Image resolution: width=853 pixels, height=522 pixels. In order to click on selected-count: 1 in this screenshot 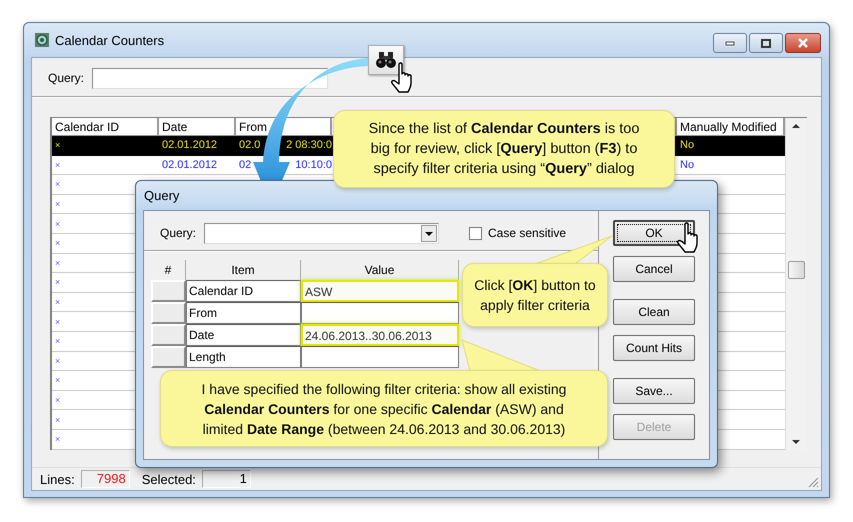, I will do `click(226, 479)`.